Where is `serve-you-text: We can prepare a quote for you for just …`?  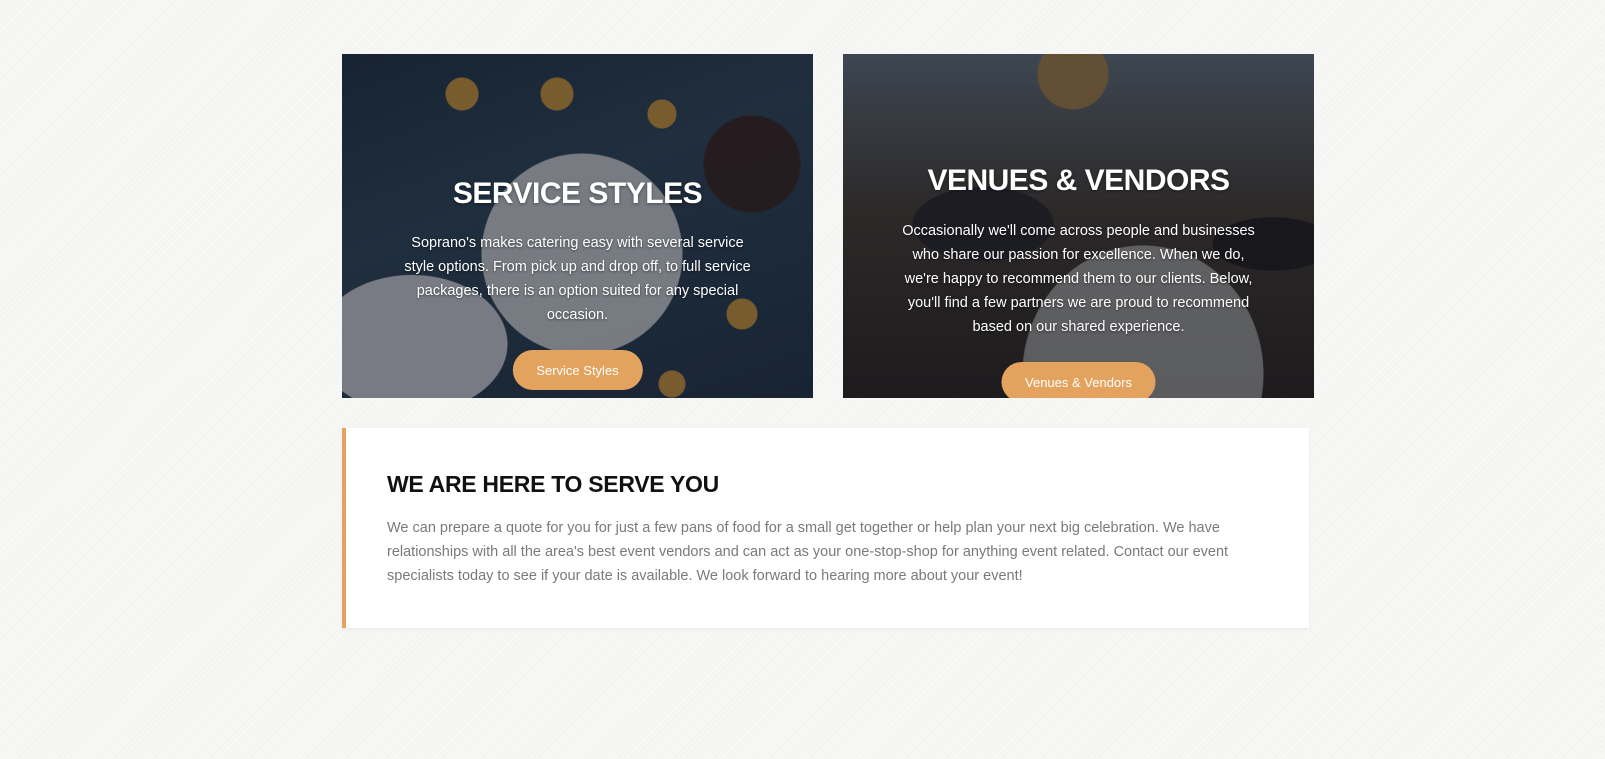 serve-you-text: We can prepare a quote for you for just … is located at coordinates (808, 552).